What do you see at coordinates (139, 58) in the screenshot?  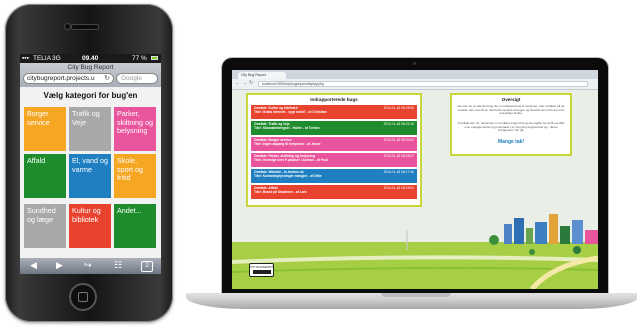 I see `battery-label: 77 %` at bounding box center [139, 58].